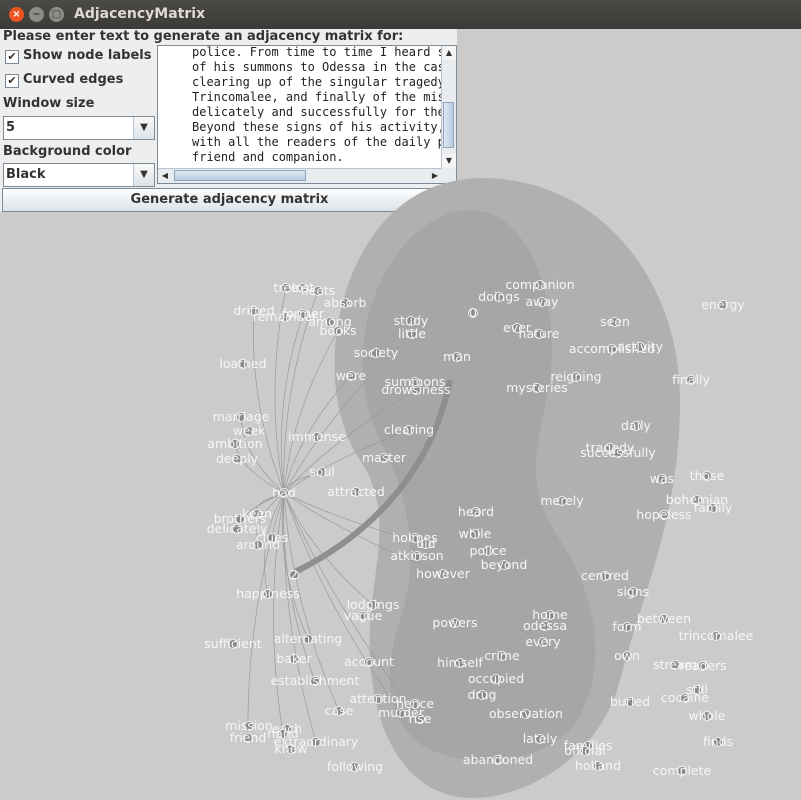  I want to click on graph-node-label: every, so click(543, 641).